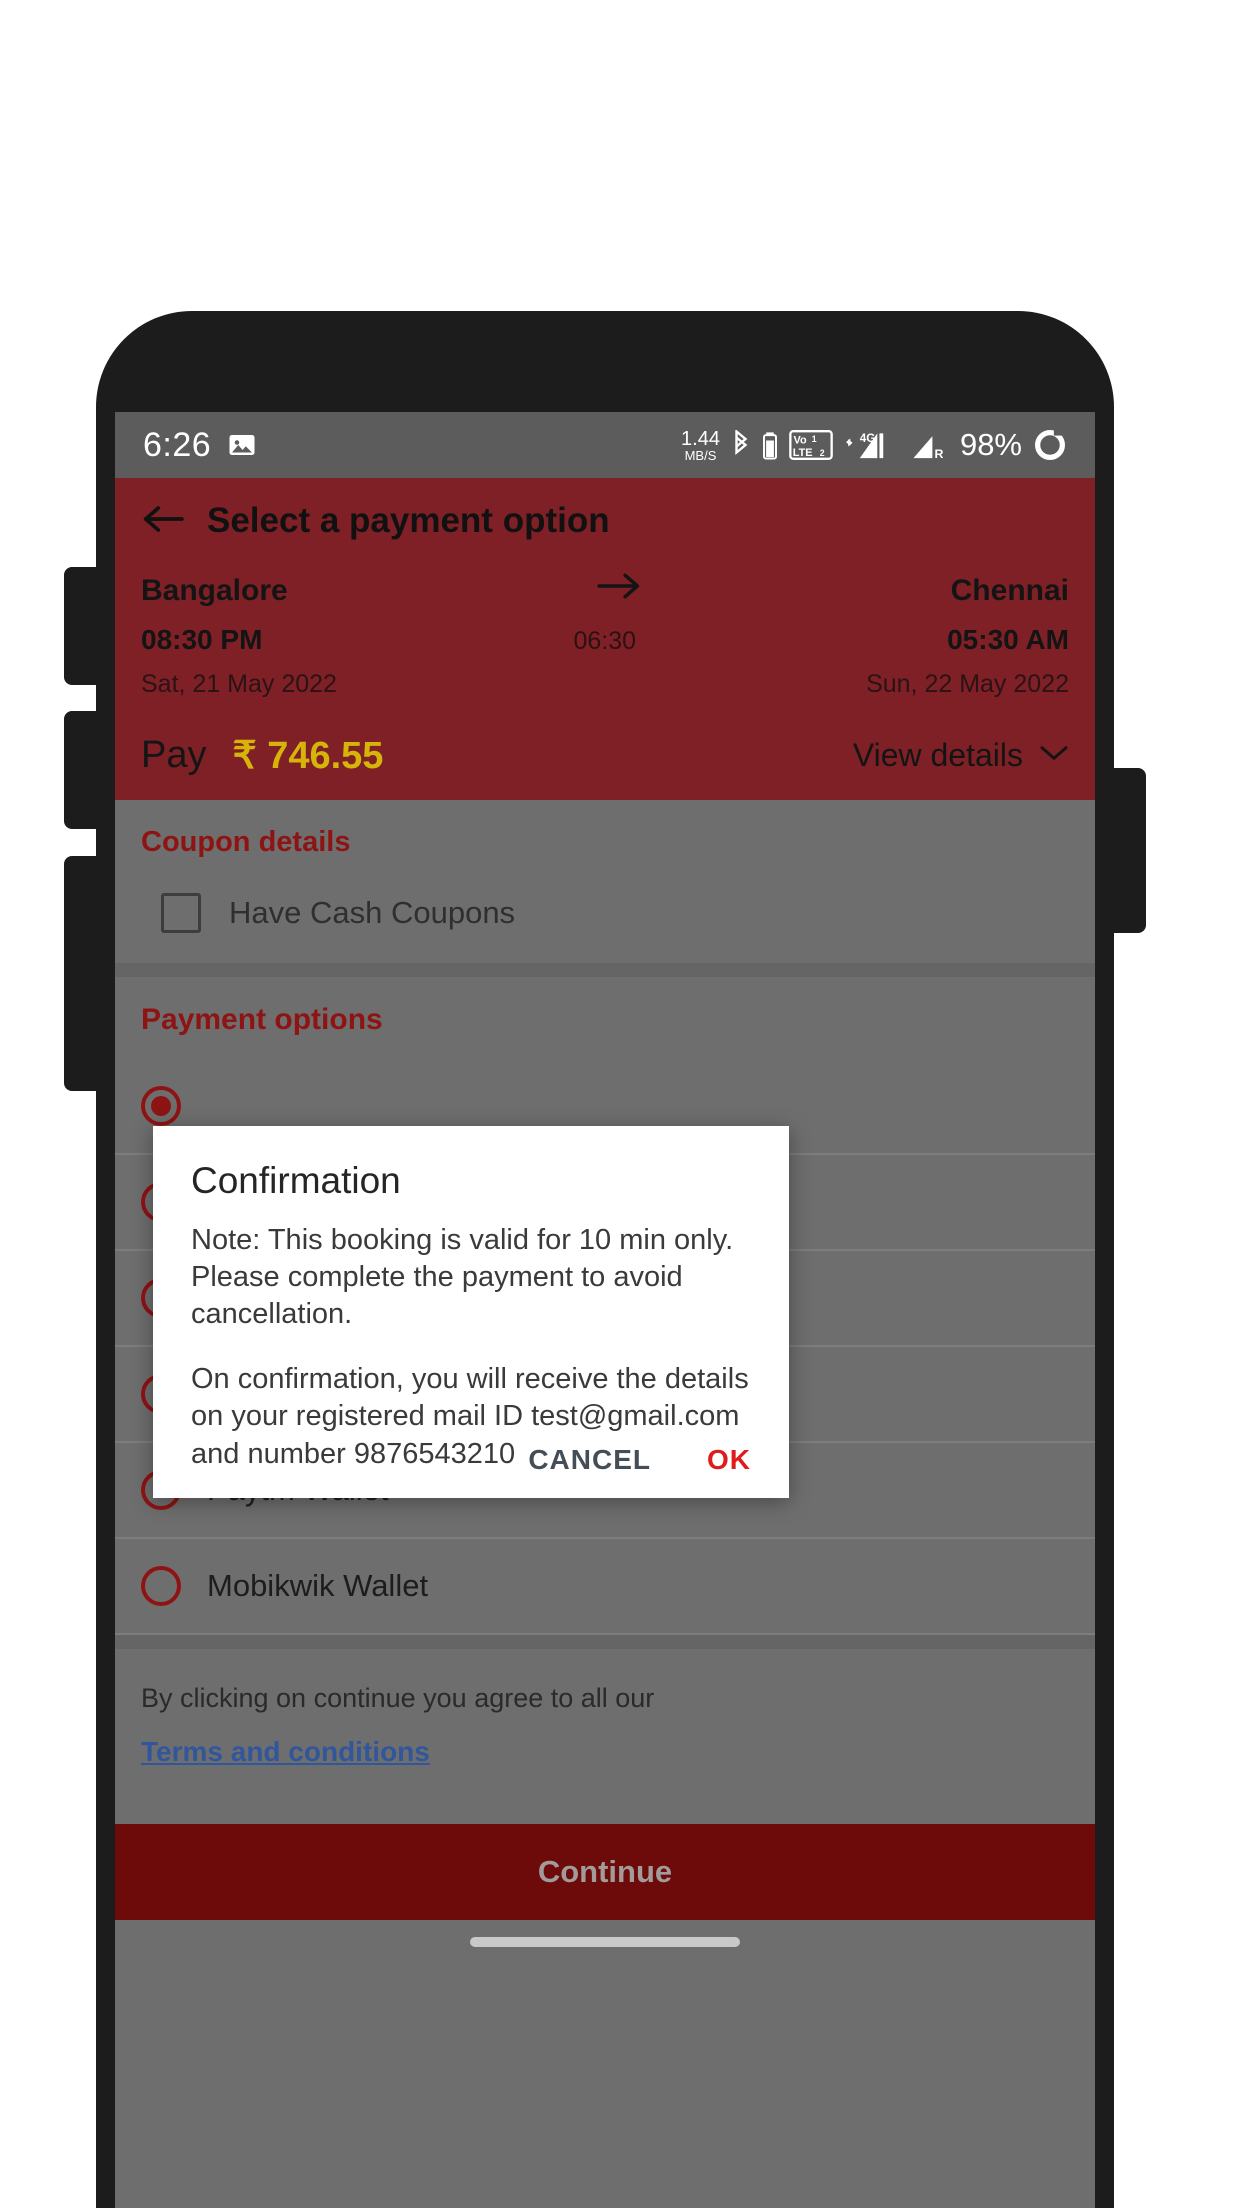 This screenshot has height=2208, width=1242. What do you see at coordinates (814, 439) in the screenshot?
I see `svg-text: 1` at bounding box center [814, 439].